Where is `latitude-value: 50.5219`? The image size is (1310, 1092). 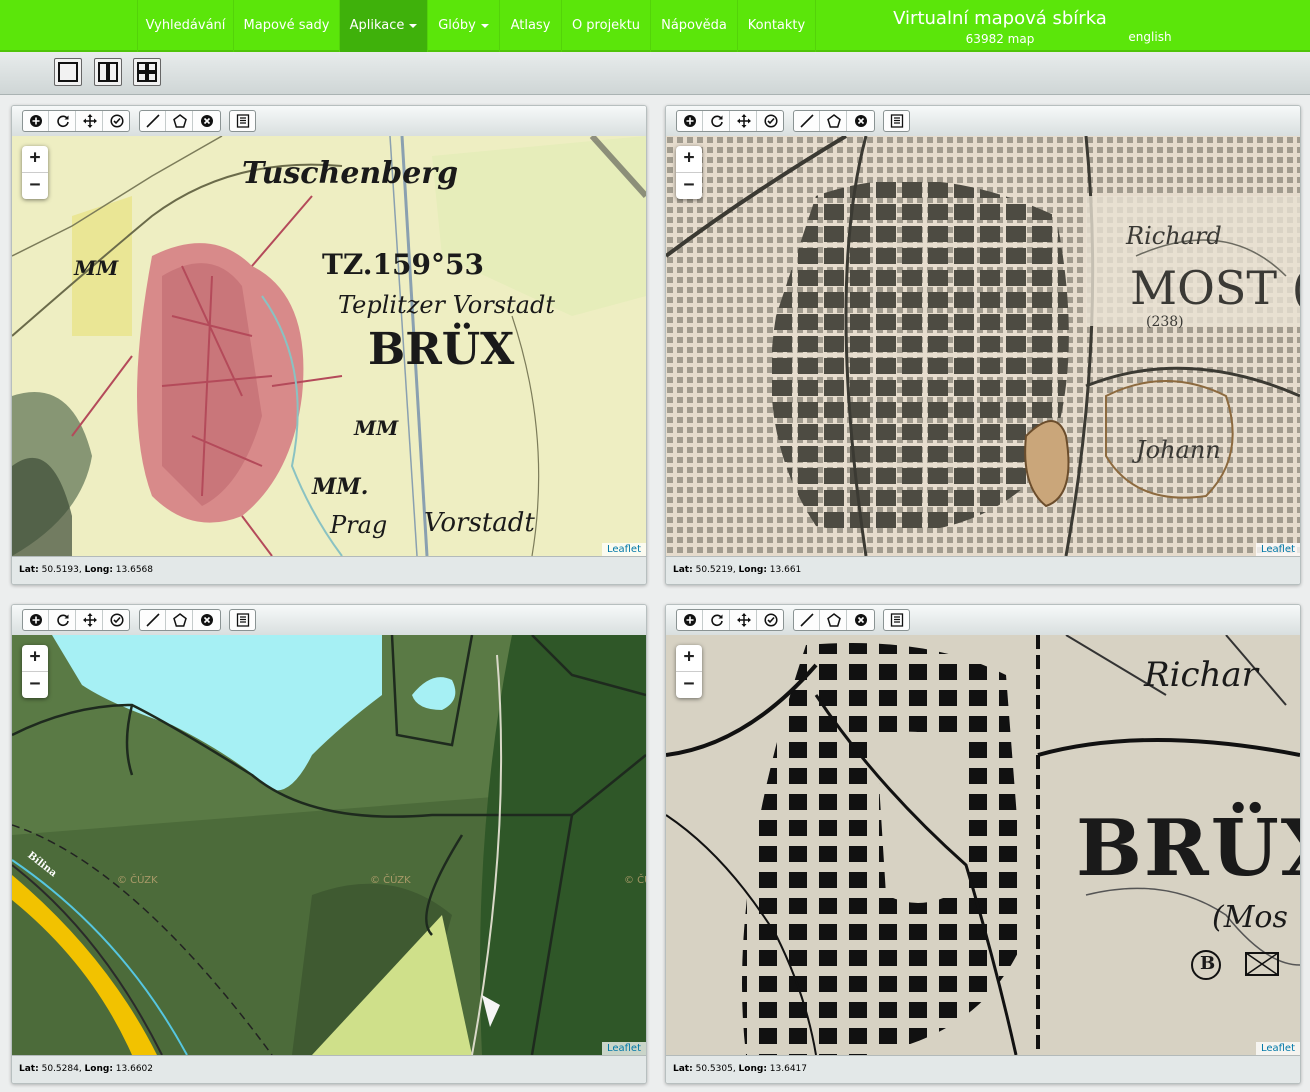
latitude-value: 50.5219 is located at coordinates (714, 570).